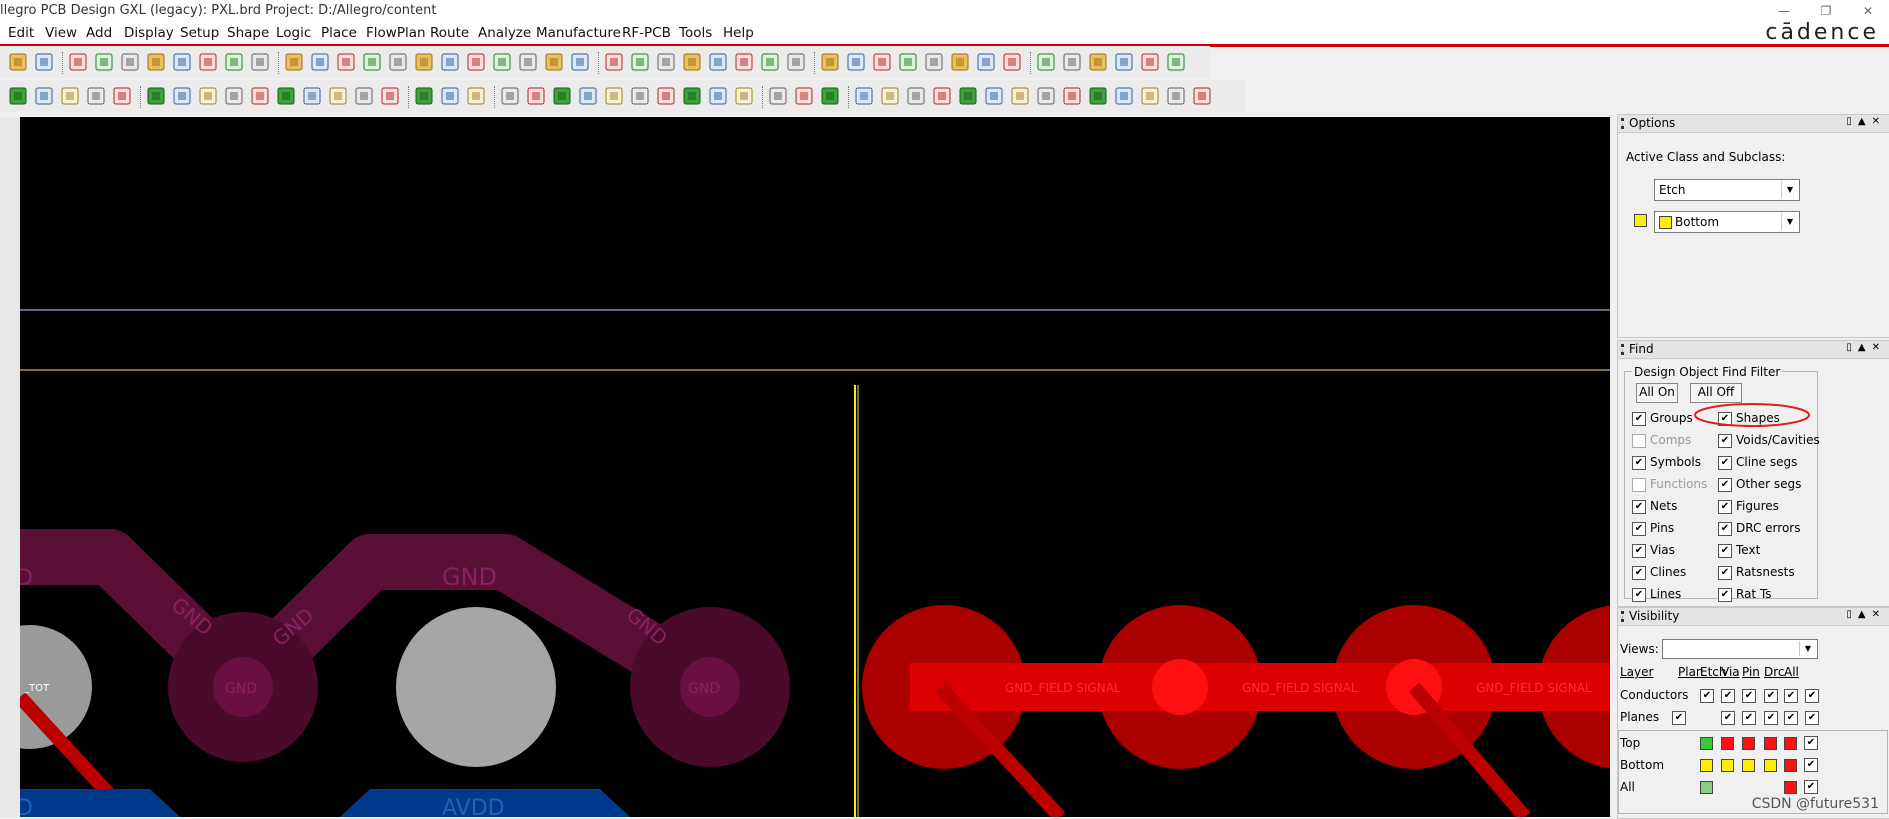 The height and width of the screenshot is (819, 1889). I want to click on menu-shape: Shape, so click(248, 33).